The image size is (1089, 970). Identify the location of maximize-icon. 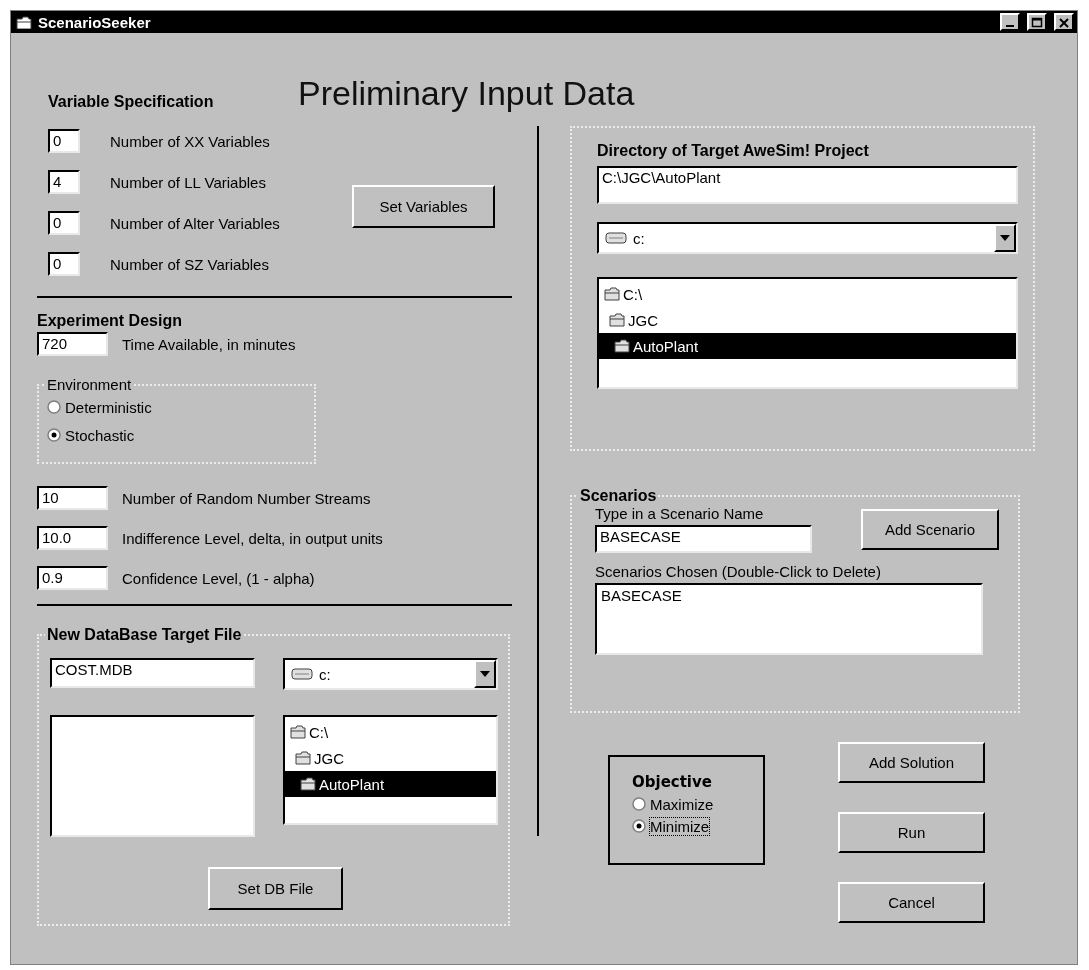
(1037, 22).